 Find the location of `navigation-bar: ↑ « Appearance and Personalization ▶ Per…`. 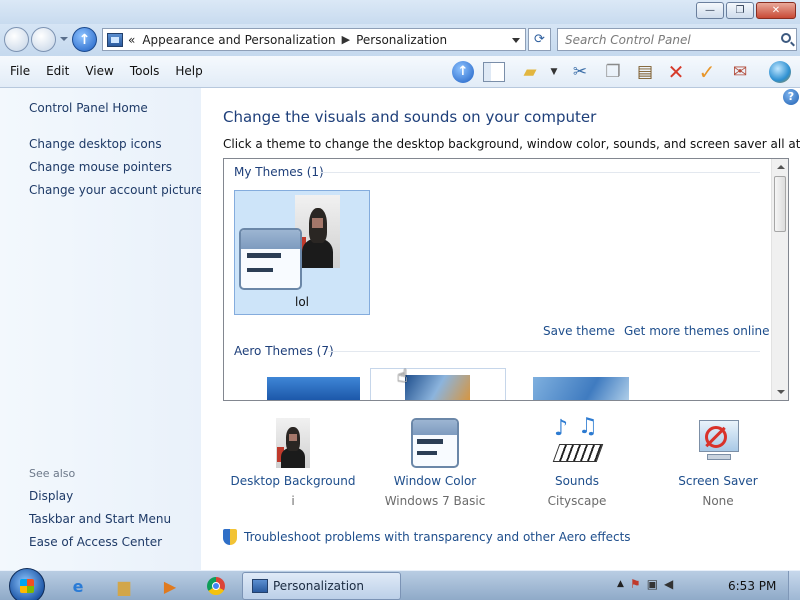

navigation-bar: ↑ « Appearance and Personalization ▶ Per… is located at coordinates (400, 40).